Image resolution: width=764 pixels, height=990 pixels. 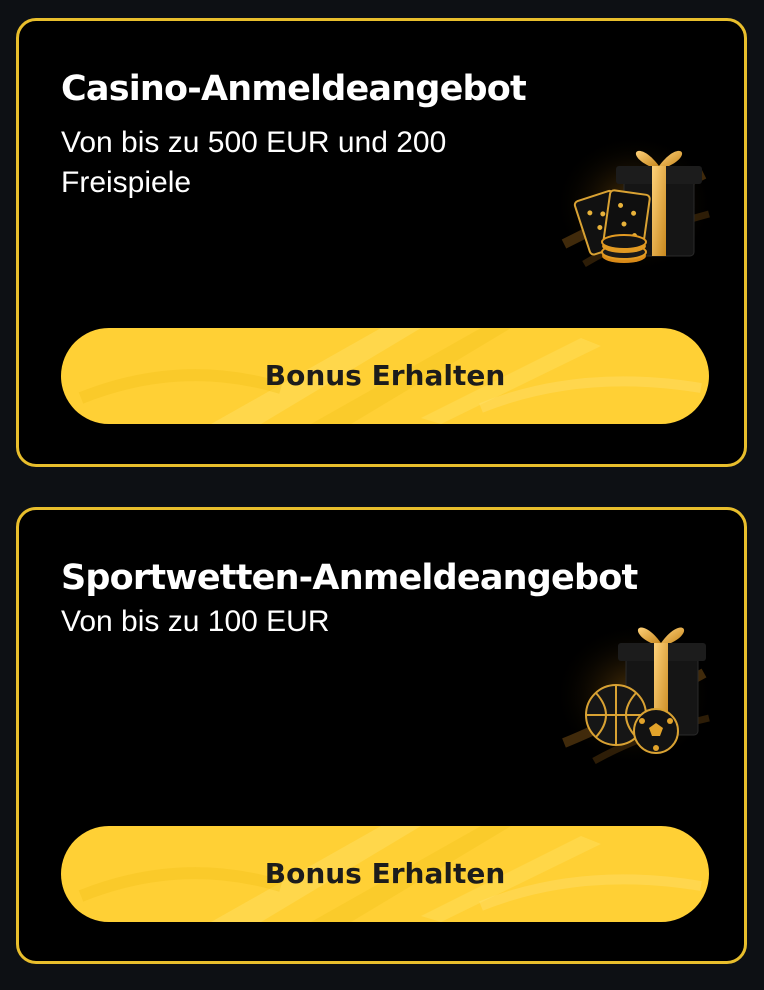 What do you see at coordinates (294, 89) in the screenshot?
I see `casino-offer-title: Casino-Anmeldeangebot` at bounding box center [294, 89].